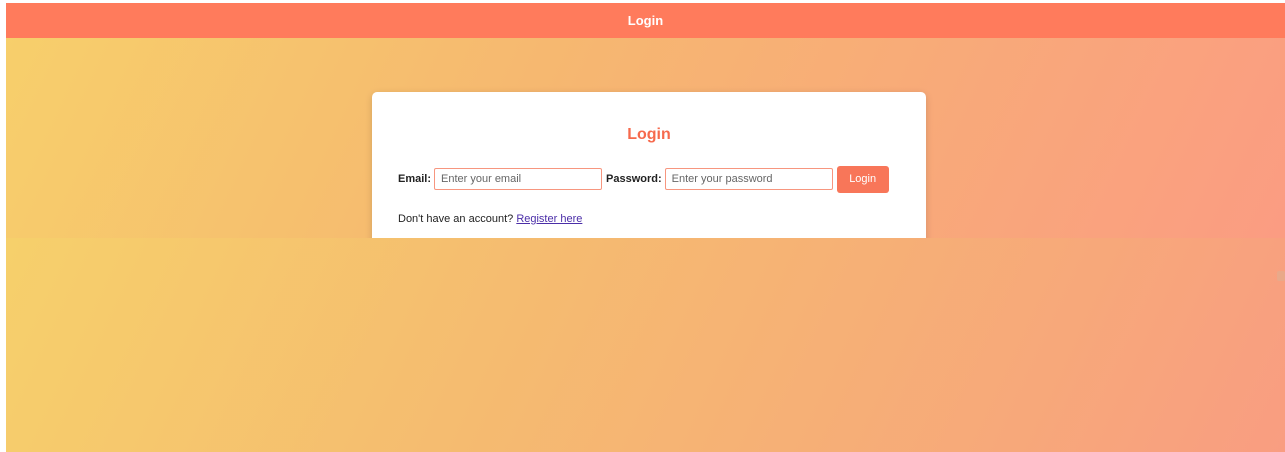 The height and width of the screenshot is (452, 1285). What do you see at coordinates (862, 179) in the screenshot?
I see `login-button: Login` at bounding box center [862, 179].